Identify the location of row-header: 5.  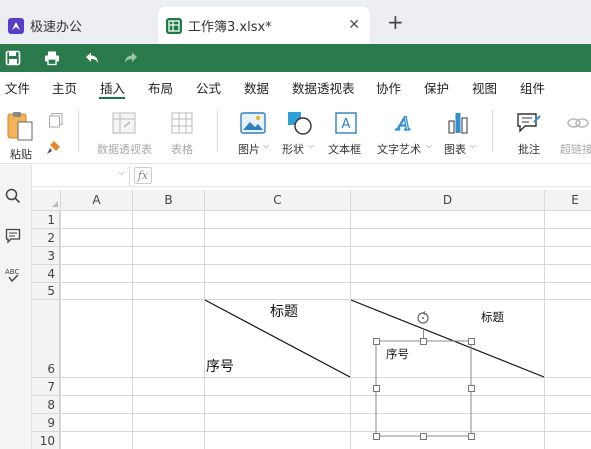
(46, 291).